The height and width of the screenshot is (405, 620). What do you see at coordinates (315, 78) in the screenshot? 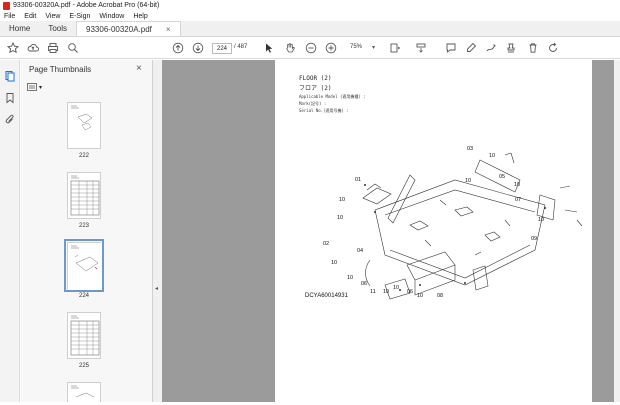
I see `sheet-title-en: FLOOR (2)` at bounding box center [315, 78].